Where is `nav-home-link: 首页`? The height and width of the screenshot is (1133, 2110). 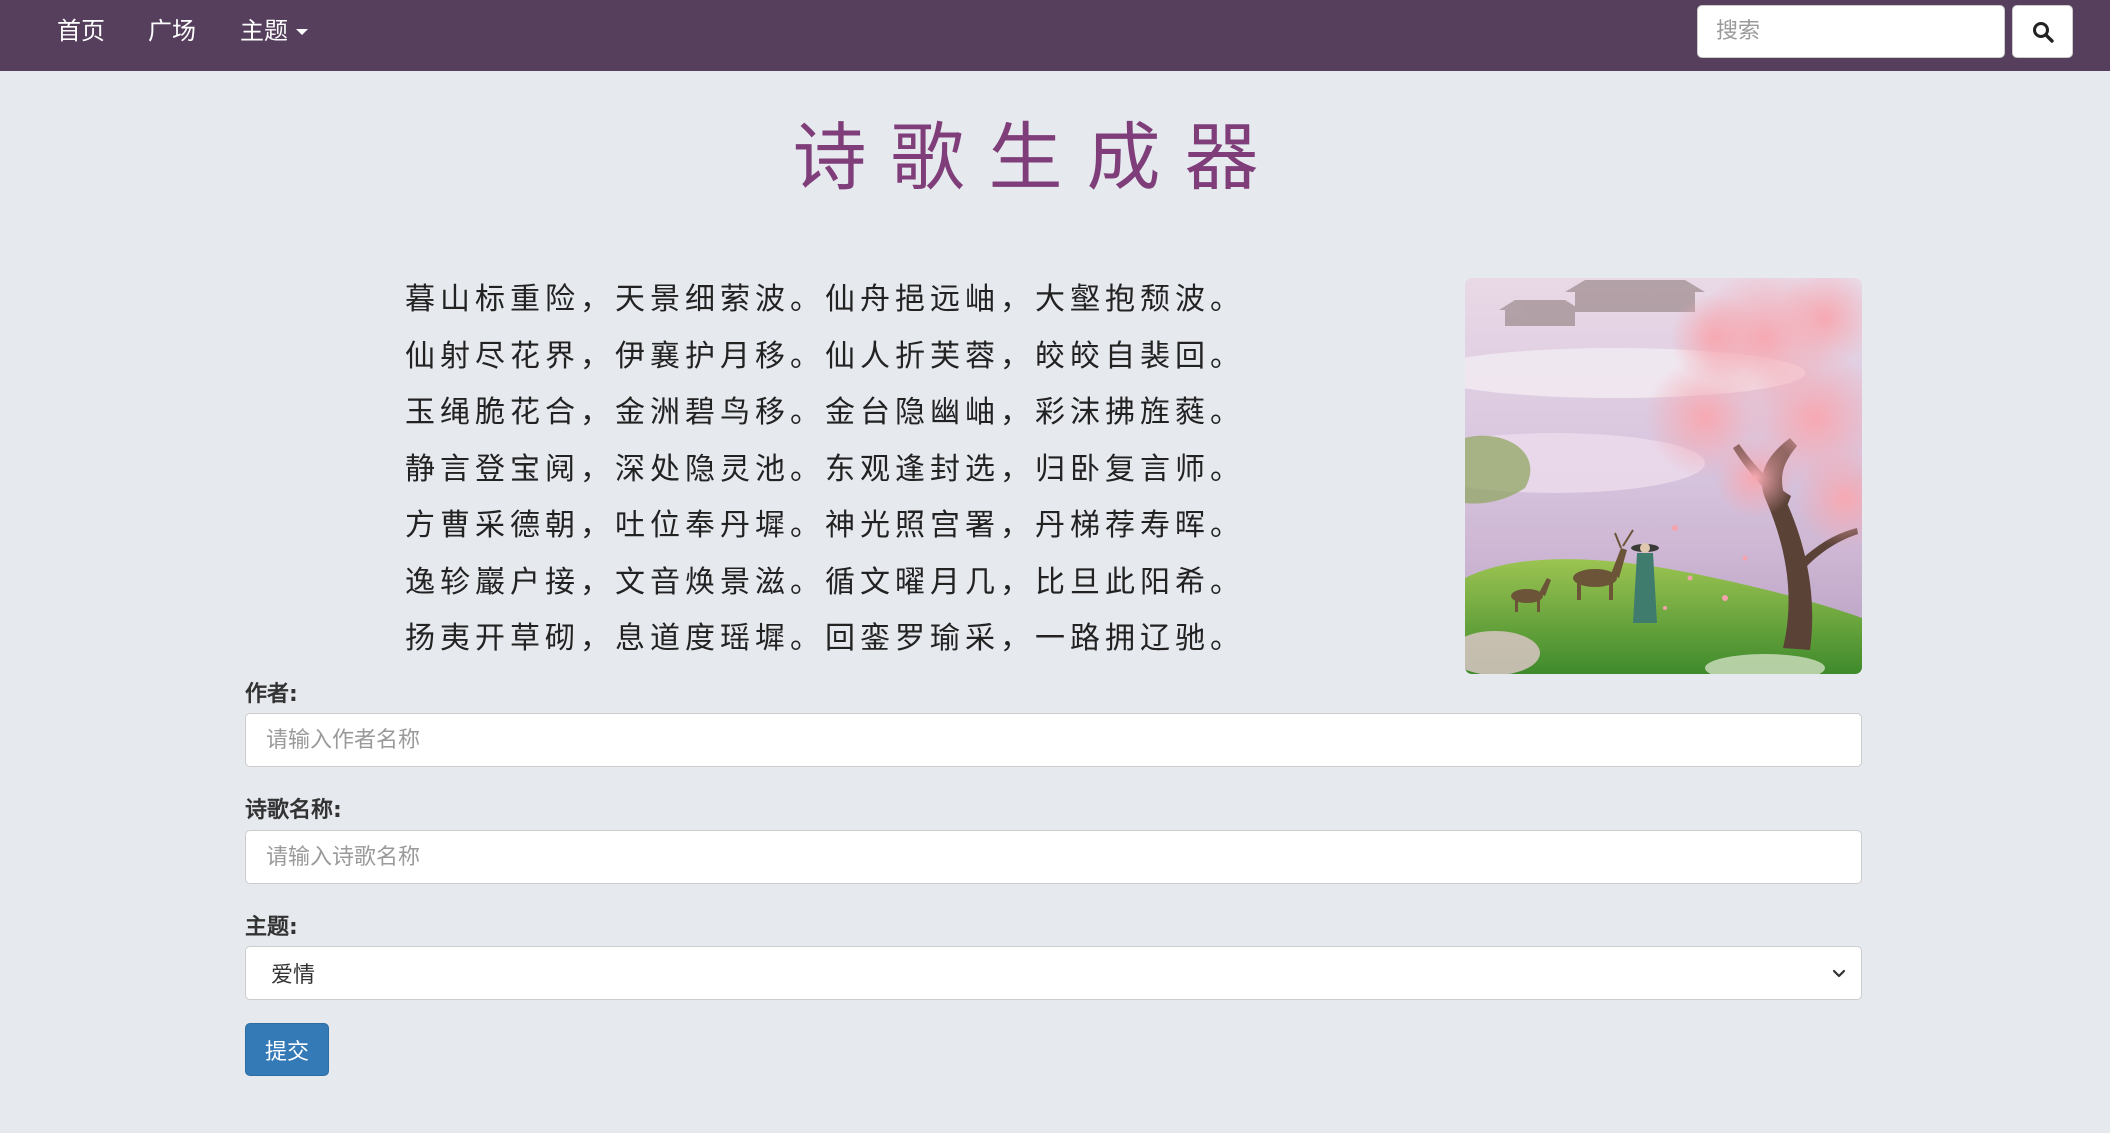
nav-home-link: 首页 is located at coordinates (81, 31).